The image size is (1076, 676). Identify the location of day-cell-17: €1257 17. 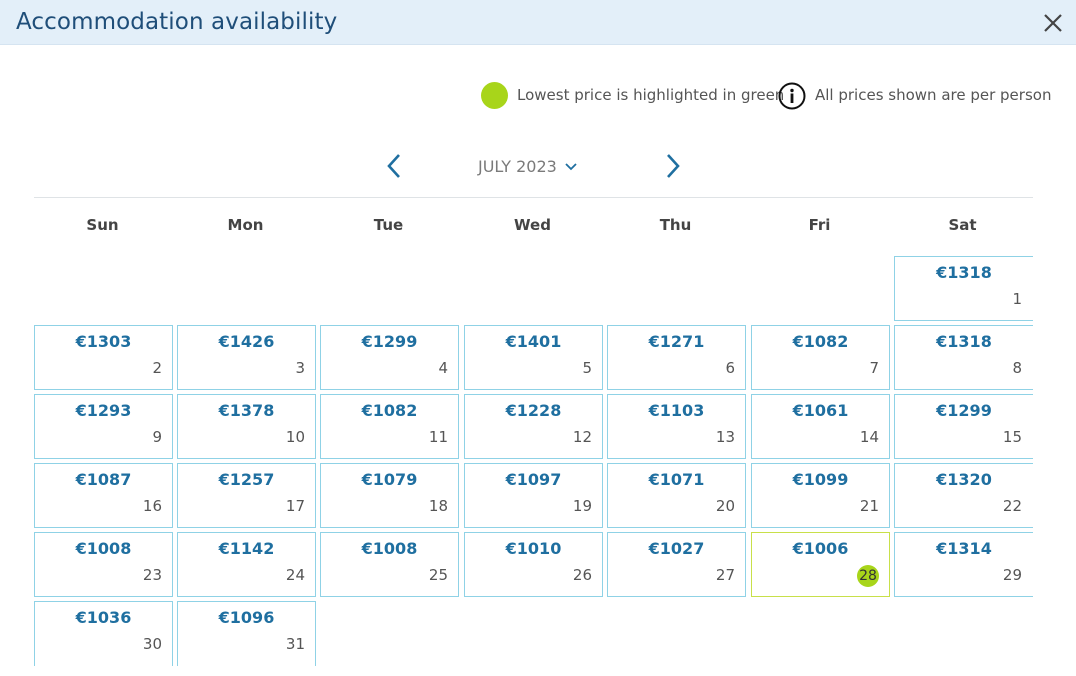
(246, 495).